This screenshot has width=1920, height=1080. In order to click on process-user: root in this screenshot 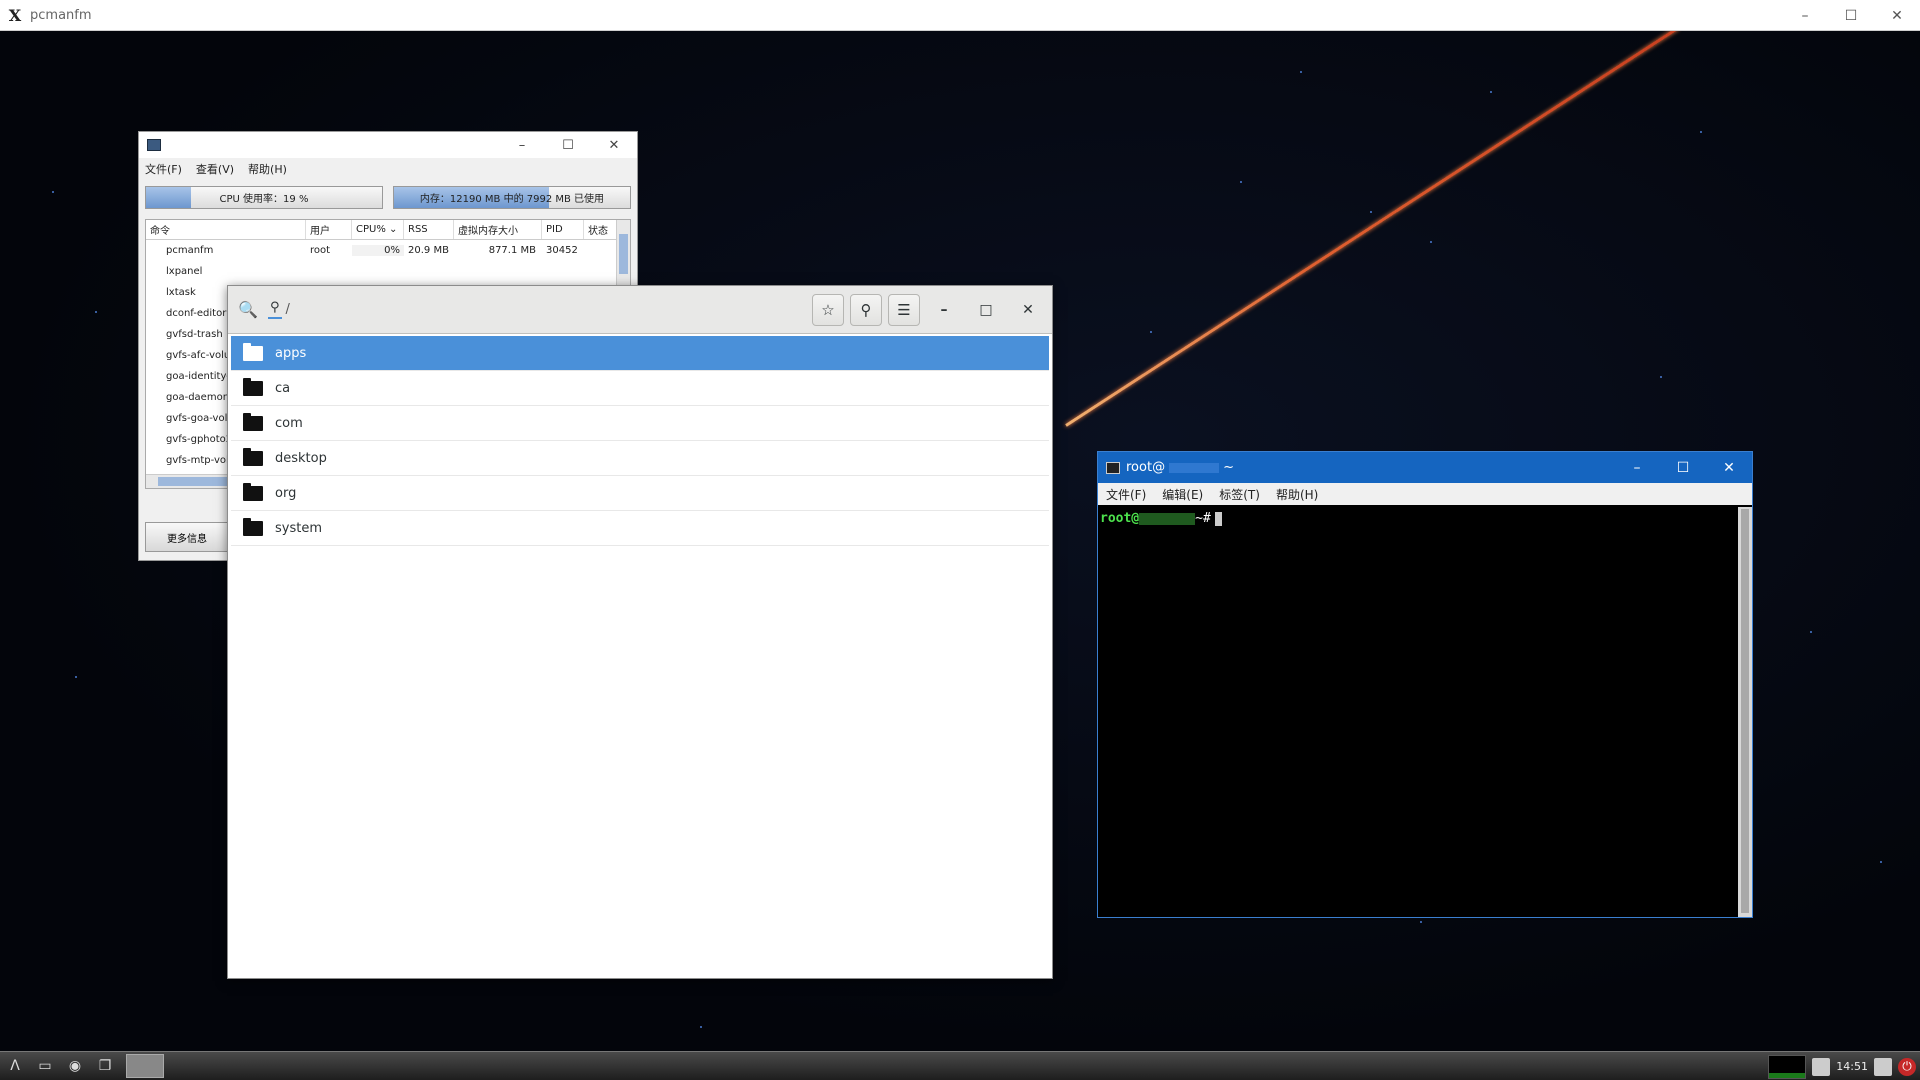, I will do `click(320, 250)`.